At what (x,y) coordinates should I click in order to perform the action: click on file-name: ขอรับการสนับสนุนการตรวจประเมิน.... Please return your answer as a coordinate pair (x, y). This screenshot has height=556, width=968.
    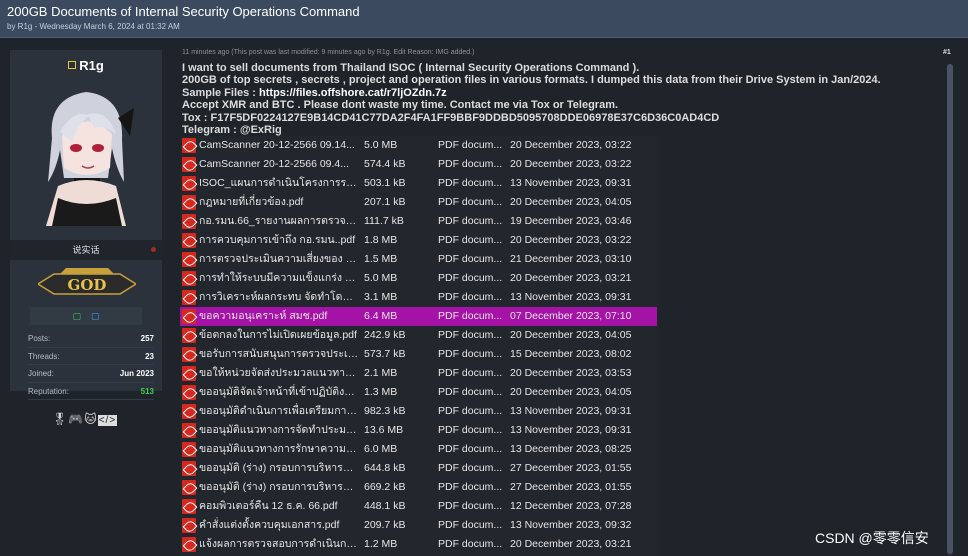
    Looking at the image, I should click on (279, 354).